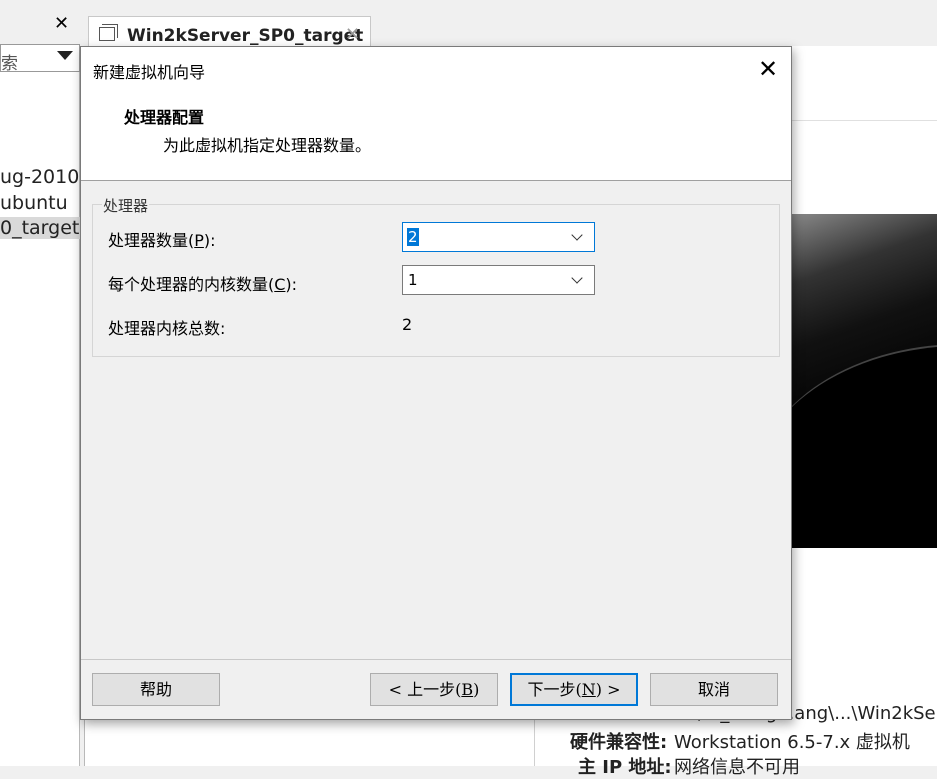 The image size is (937, 779). I want to click on tab-close-icon: ✕, so click(352, 34).